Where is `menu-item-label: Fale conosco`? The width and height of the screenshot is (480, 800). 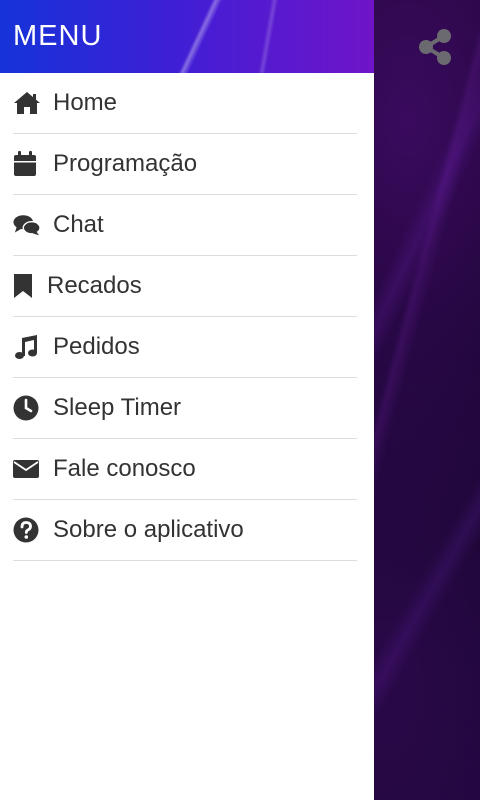 menu-item-label: Fale conosco is located at coordinates (124, 468).